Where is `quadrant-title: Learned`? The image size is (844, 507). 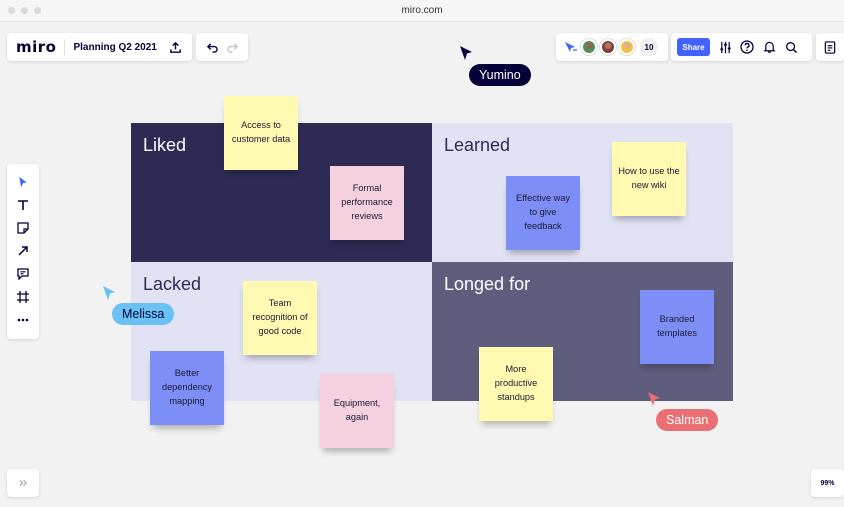 quadrant-title: Learned is located at coordinates (477, 145).